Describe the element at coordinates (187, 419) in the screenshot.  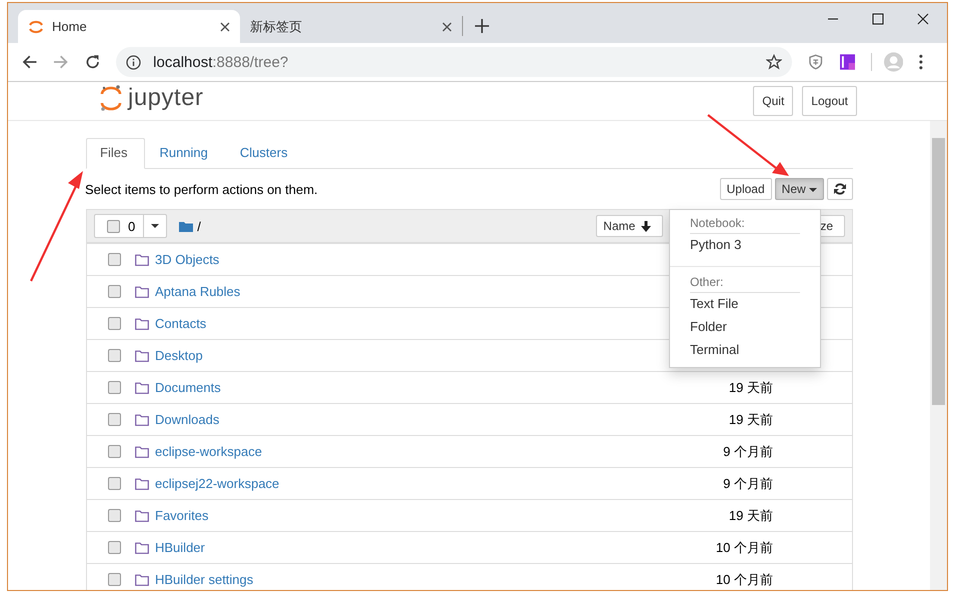
I see `folder-link: Downloads` at that location.